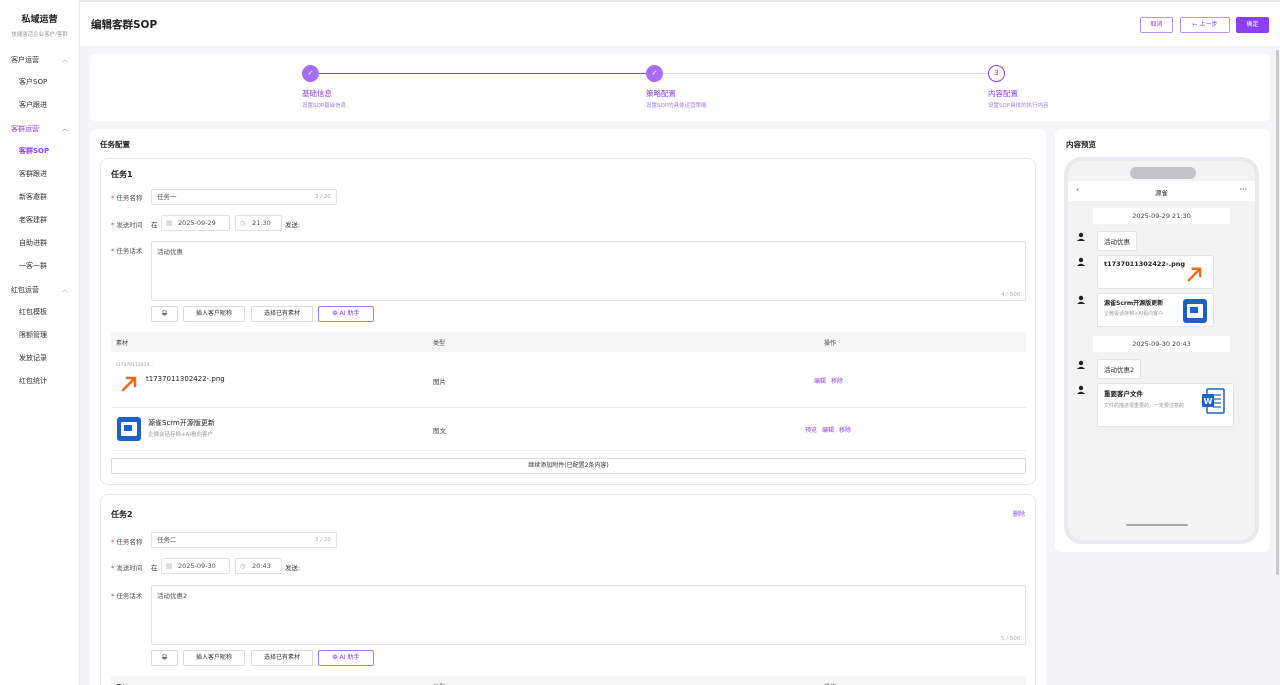 The height and width of the screenshot is (685, 1280). What do you see at coordinates (39, 59) in the screenshot?
I see `nav-group-customer: 客户运营 ︿` at bounding box center [39, 59].